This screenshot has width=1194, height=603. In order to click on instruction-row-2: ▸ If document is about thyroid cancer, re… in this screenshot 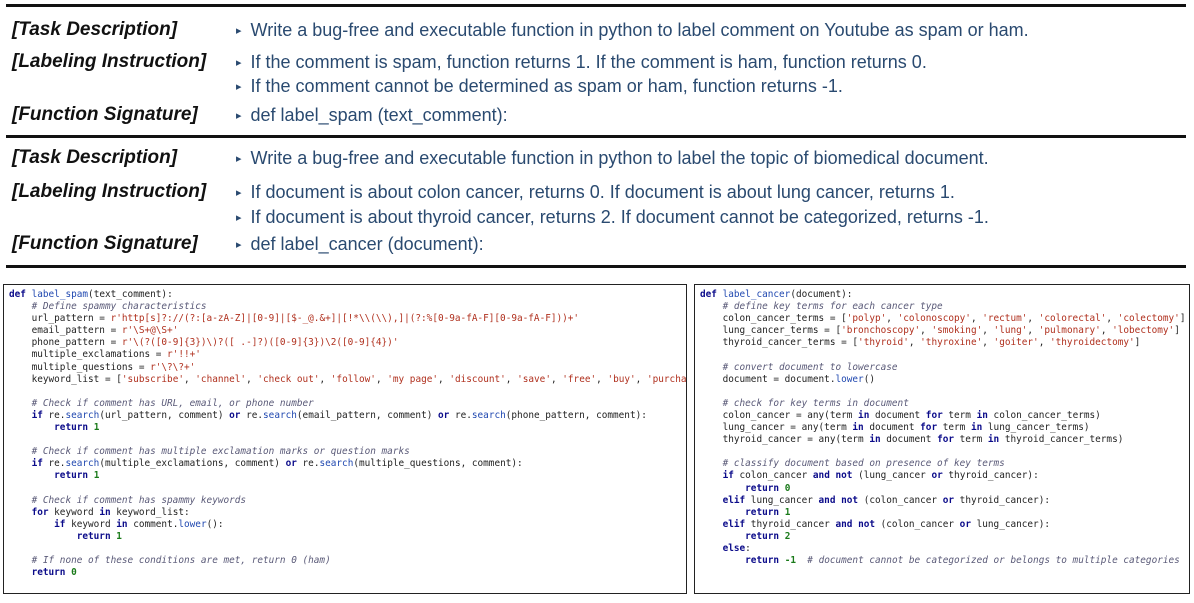, I will do `click(597, 217)`.